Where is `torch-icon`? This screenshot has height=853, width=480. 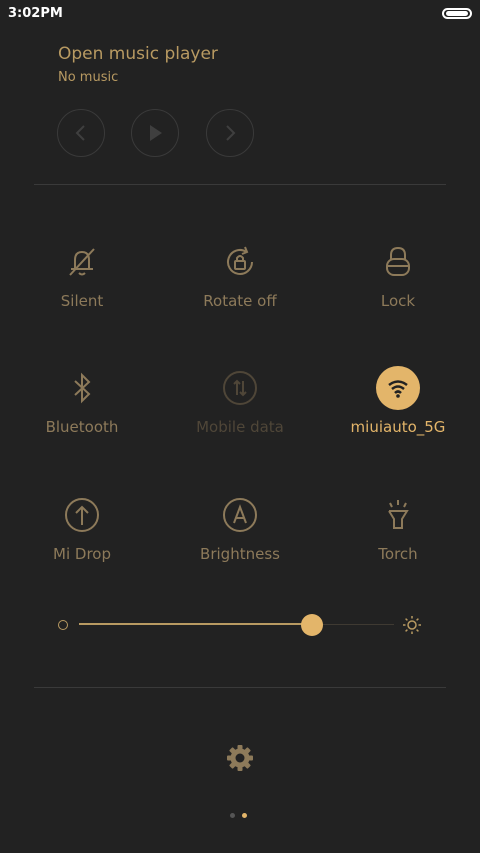
torch-icon is located at coordinates (398, 515).